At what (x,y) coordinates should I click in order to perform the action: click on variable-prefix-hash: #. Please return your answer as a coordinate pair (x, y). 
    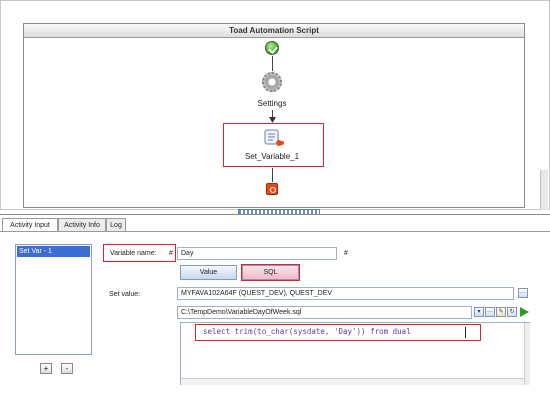
    Looking at the image, I should click on (171, 253).